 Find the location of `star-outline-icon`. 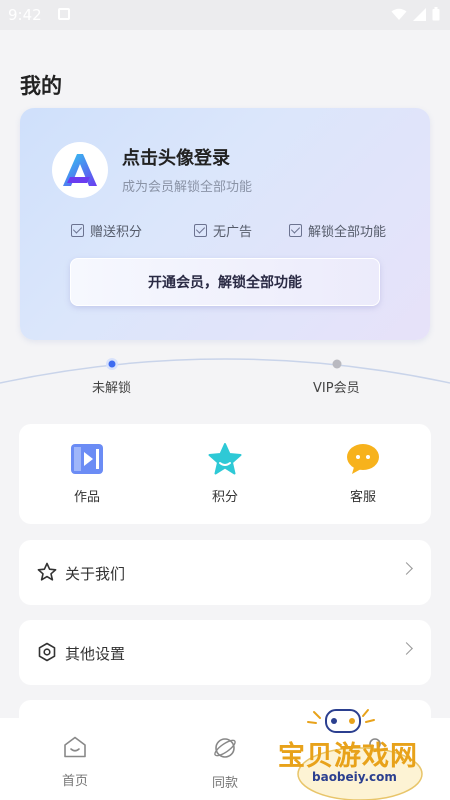

star-outline-icon is located at coordinates (47, 574).